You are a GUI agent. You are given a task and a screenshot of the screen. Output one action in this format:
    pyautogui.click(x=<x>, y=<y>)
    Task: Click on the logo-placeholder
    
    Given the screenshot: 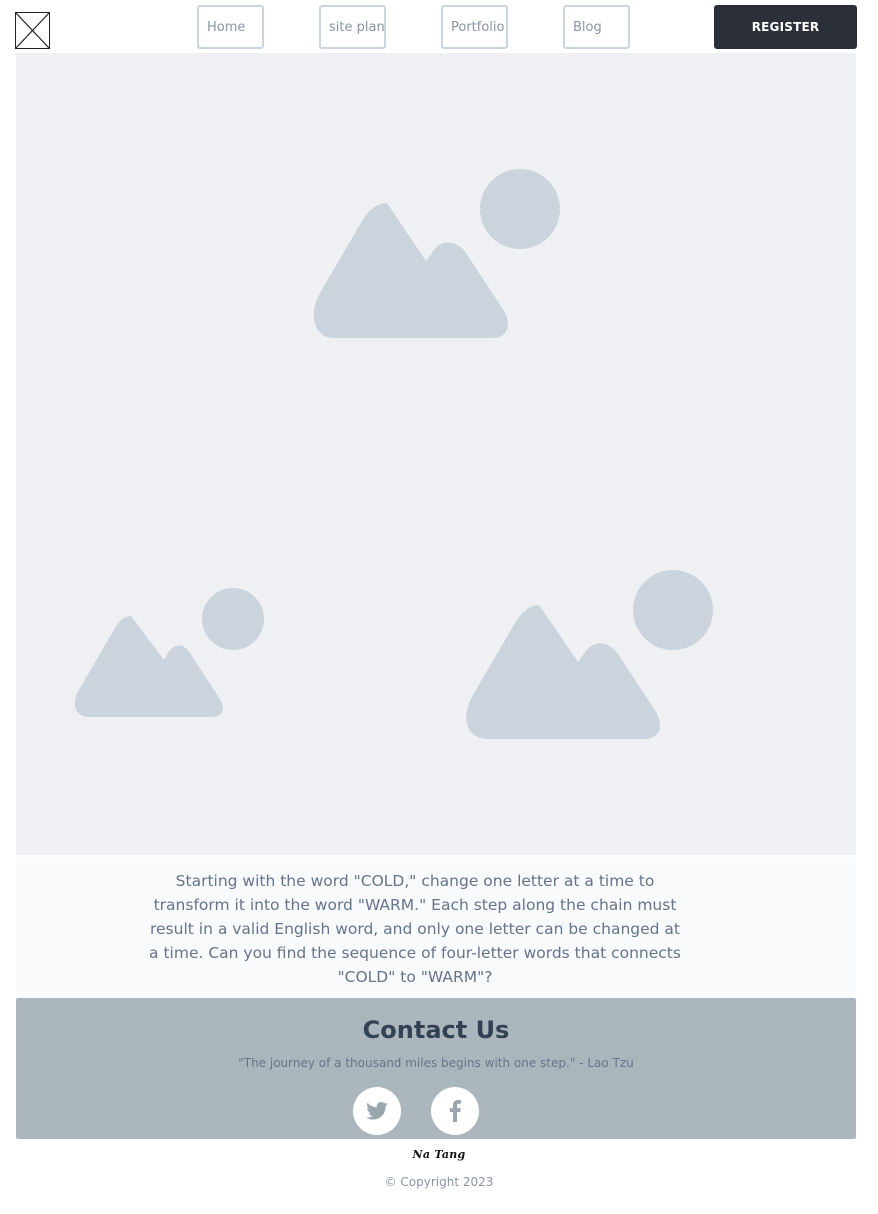 What is the action you would take?
    pyautogui.click(x=32, y=30)
    